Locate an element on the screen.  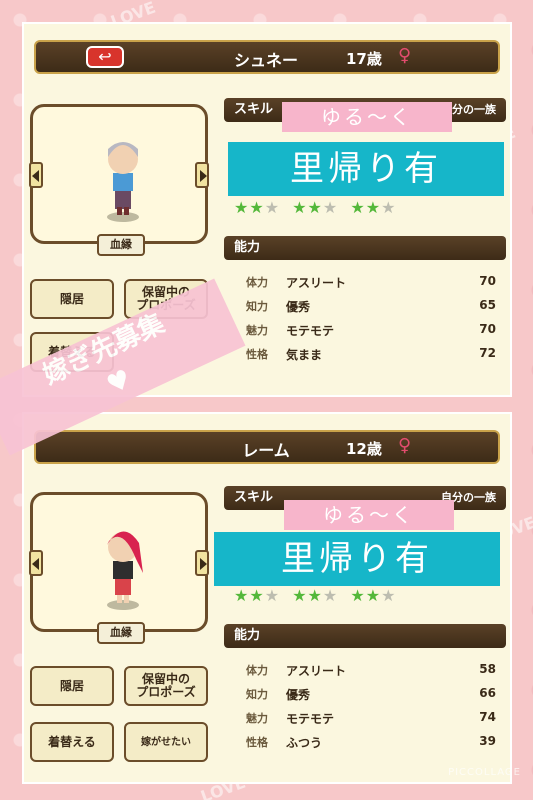
back-button: ↩ is located at coordinates (105, 57).